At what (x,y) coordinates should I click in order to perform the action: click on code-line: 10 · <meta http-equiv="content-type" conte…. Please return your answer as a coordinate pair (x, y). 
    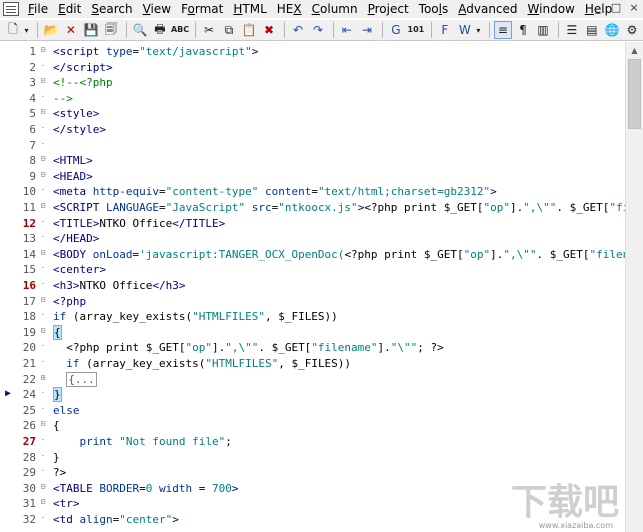
    Looking at the image, I should click on (312, 193).